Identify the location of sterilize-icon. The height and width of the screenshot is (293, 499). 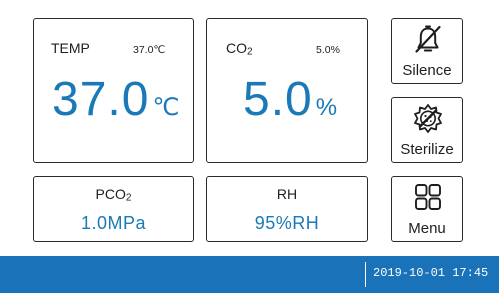
(428, 118).